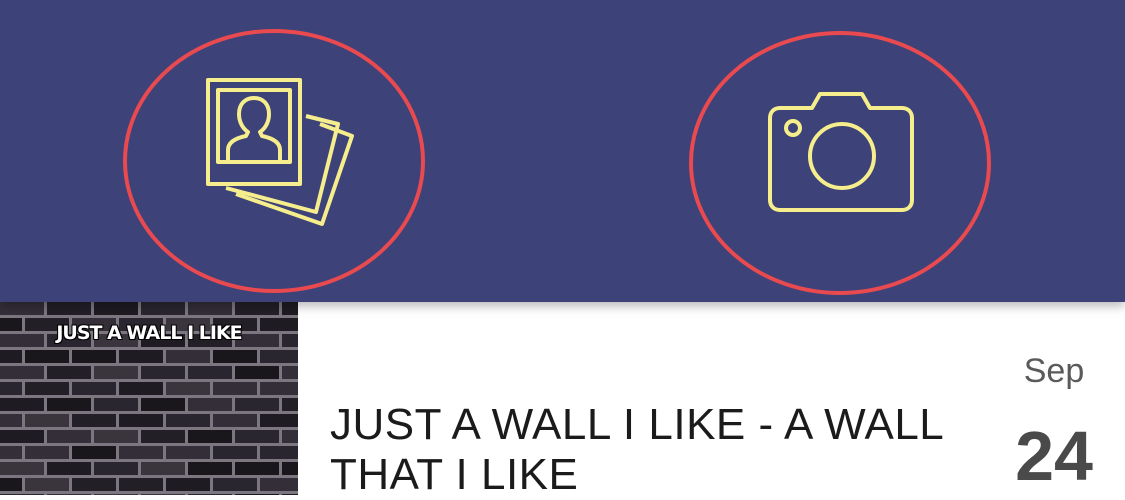 Image resolution: width=1125 pixels, height=500 pixels. Describe the element at coordinates (1054, 371) in the screenshot. I see `post-date-month: Sep` at that location.